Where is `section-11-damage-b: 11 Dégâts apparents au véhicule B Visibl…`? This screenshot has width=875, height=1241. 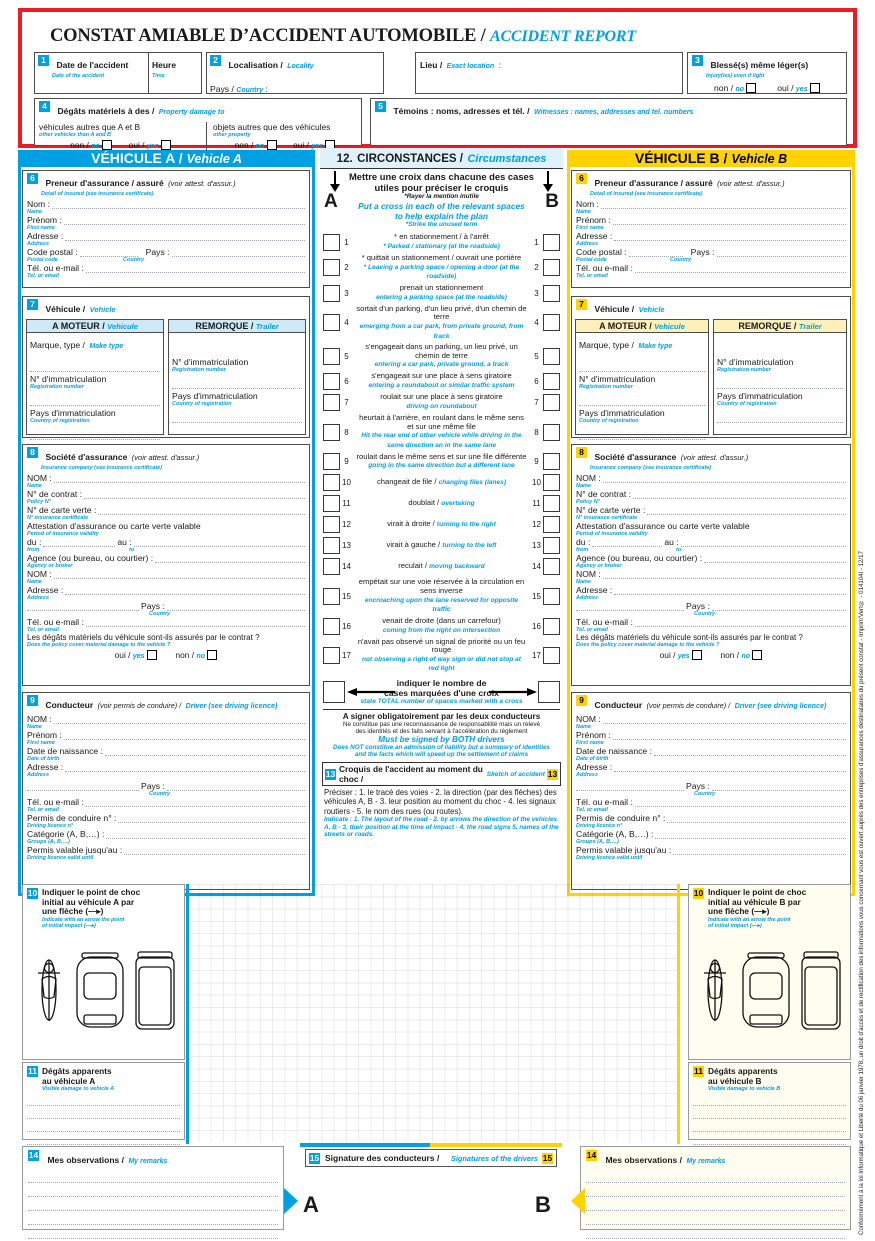
section-11-damage-b: 11 Dégâts apparents au véhicule B Visibl… is located at coordinates (769, 1103).